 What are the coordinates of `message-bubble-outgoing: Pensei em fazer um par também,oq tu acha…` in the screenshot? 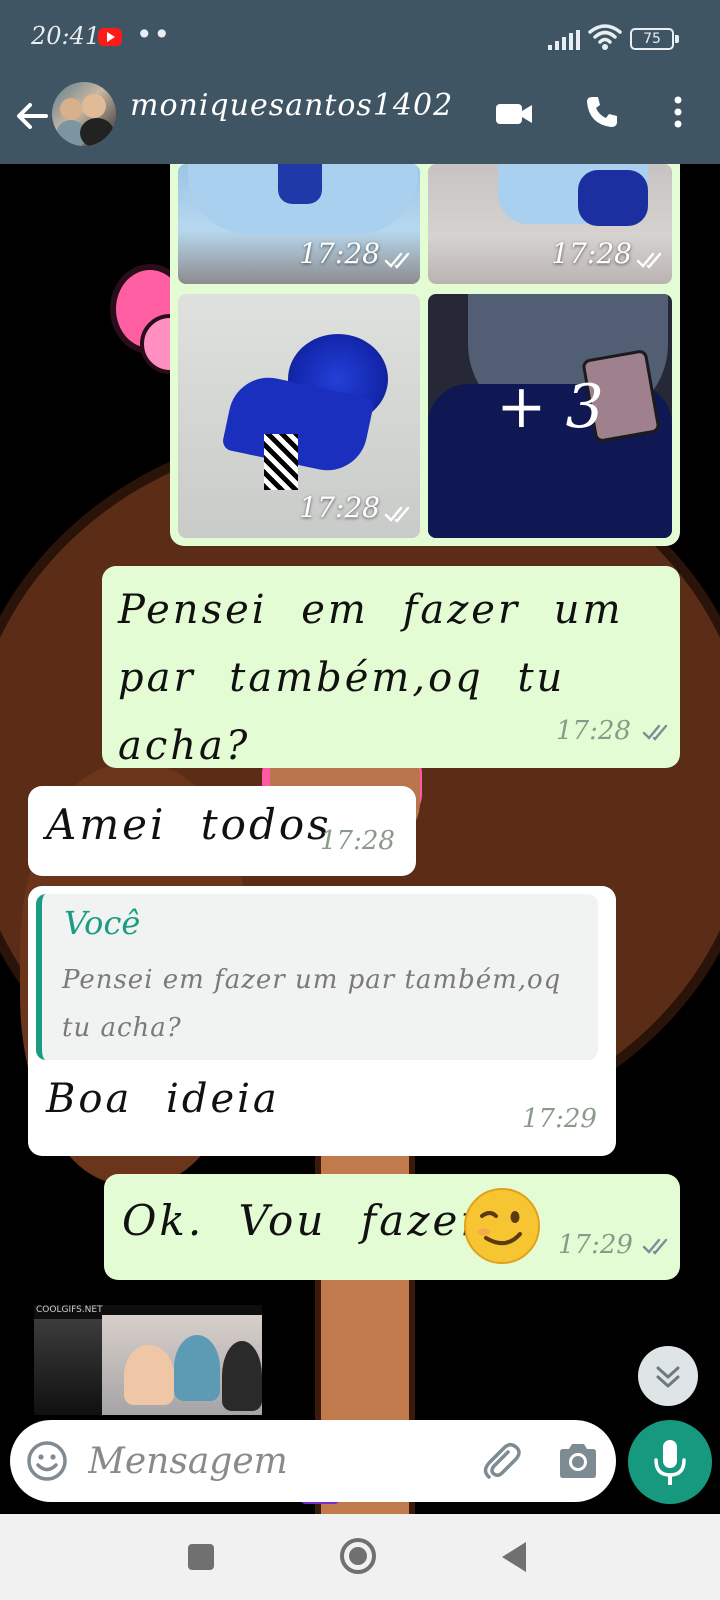 It's located at (391, 667).